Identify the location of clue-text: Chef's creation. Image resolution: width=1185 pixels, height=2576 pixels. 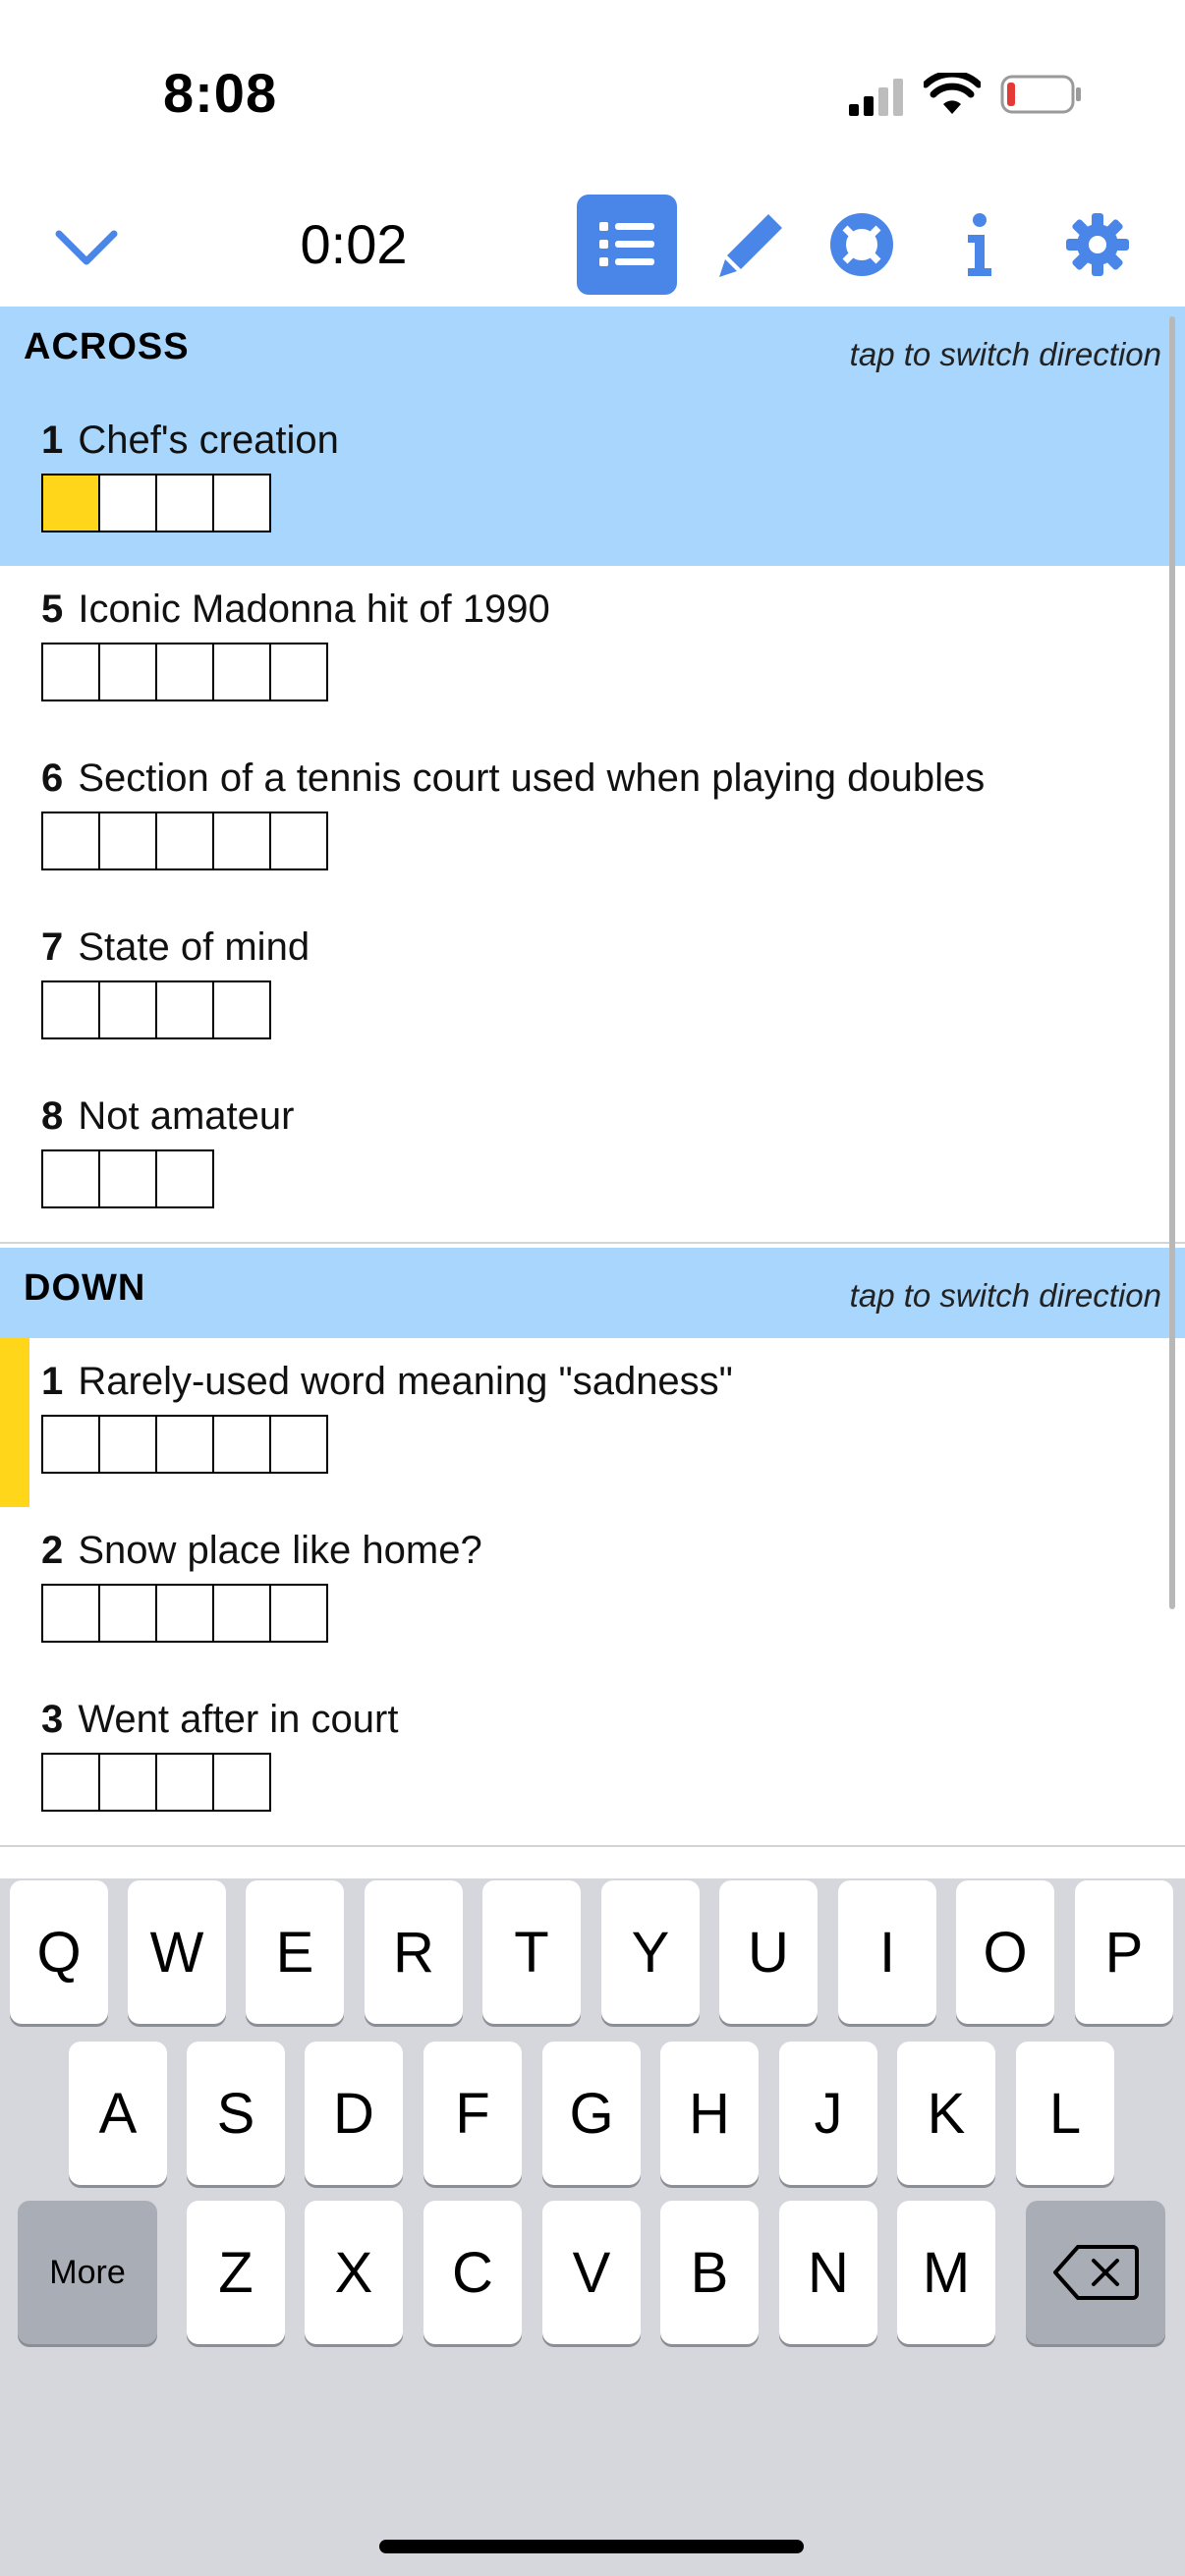
(209, 440).